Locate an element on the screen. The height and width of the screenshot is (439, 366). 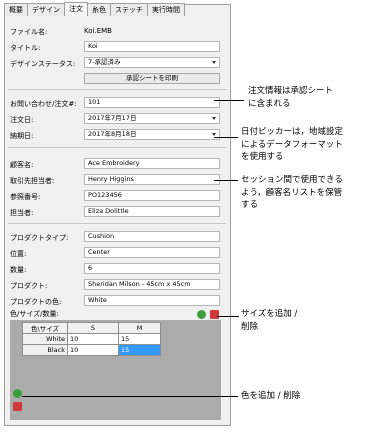
product-input: Sheridan Milson - 45cm x 45cm is located at coordinates (152, 284).